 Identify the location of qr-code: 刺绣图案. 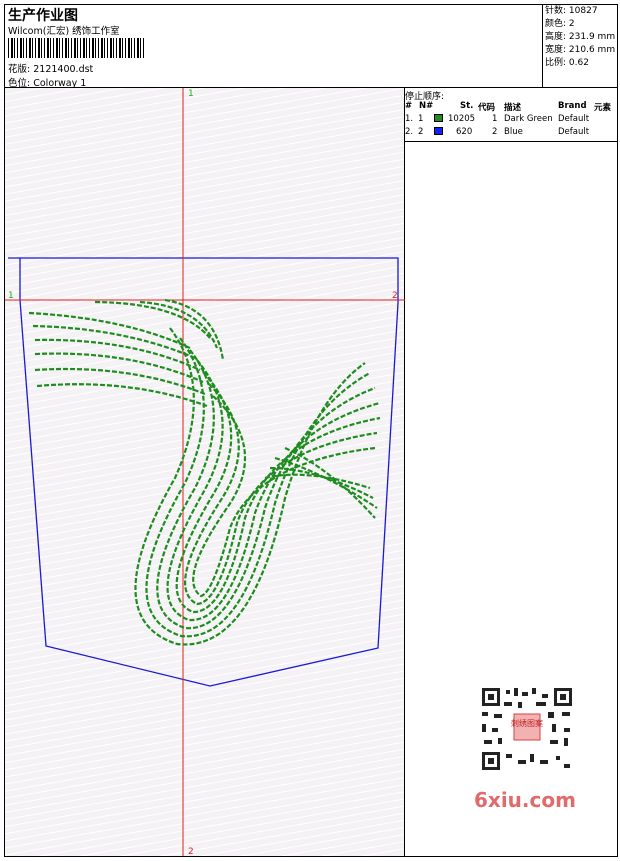
(526, 737).